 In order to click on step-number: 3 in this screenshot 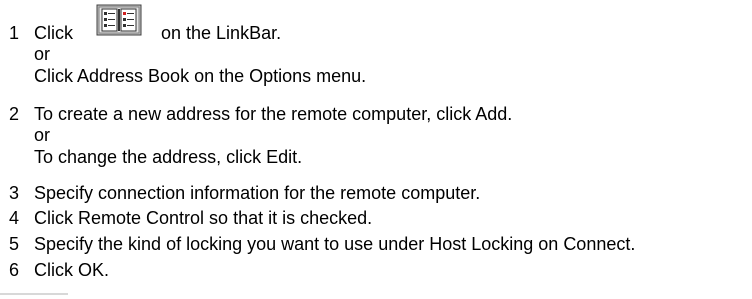, I will do `click(14, 193)`.